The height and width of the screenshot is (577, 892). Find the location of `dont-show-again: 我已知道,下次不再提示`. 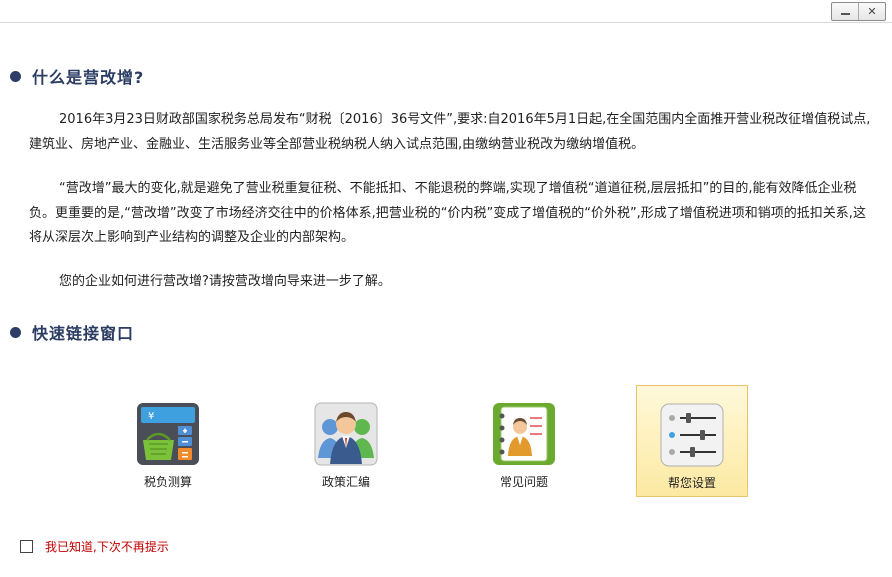

dont-show-again: 我已知道,下次不再提示 is located at coordinates (94, 546).